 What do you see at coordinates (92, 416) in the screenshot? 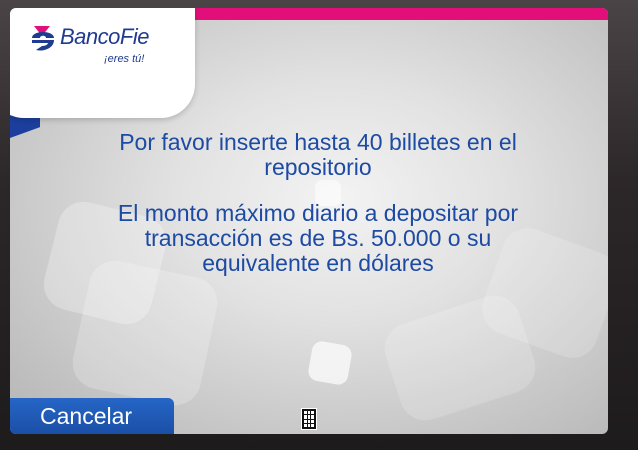
I see `cancel-button: Cancelar` at bounding box center [92, 416].